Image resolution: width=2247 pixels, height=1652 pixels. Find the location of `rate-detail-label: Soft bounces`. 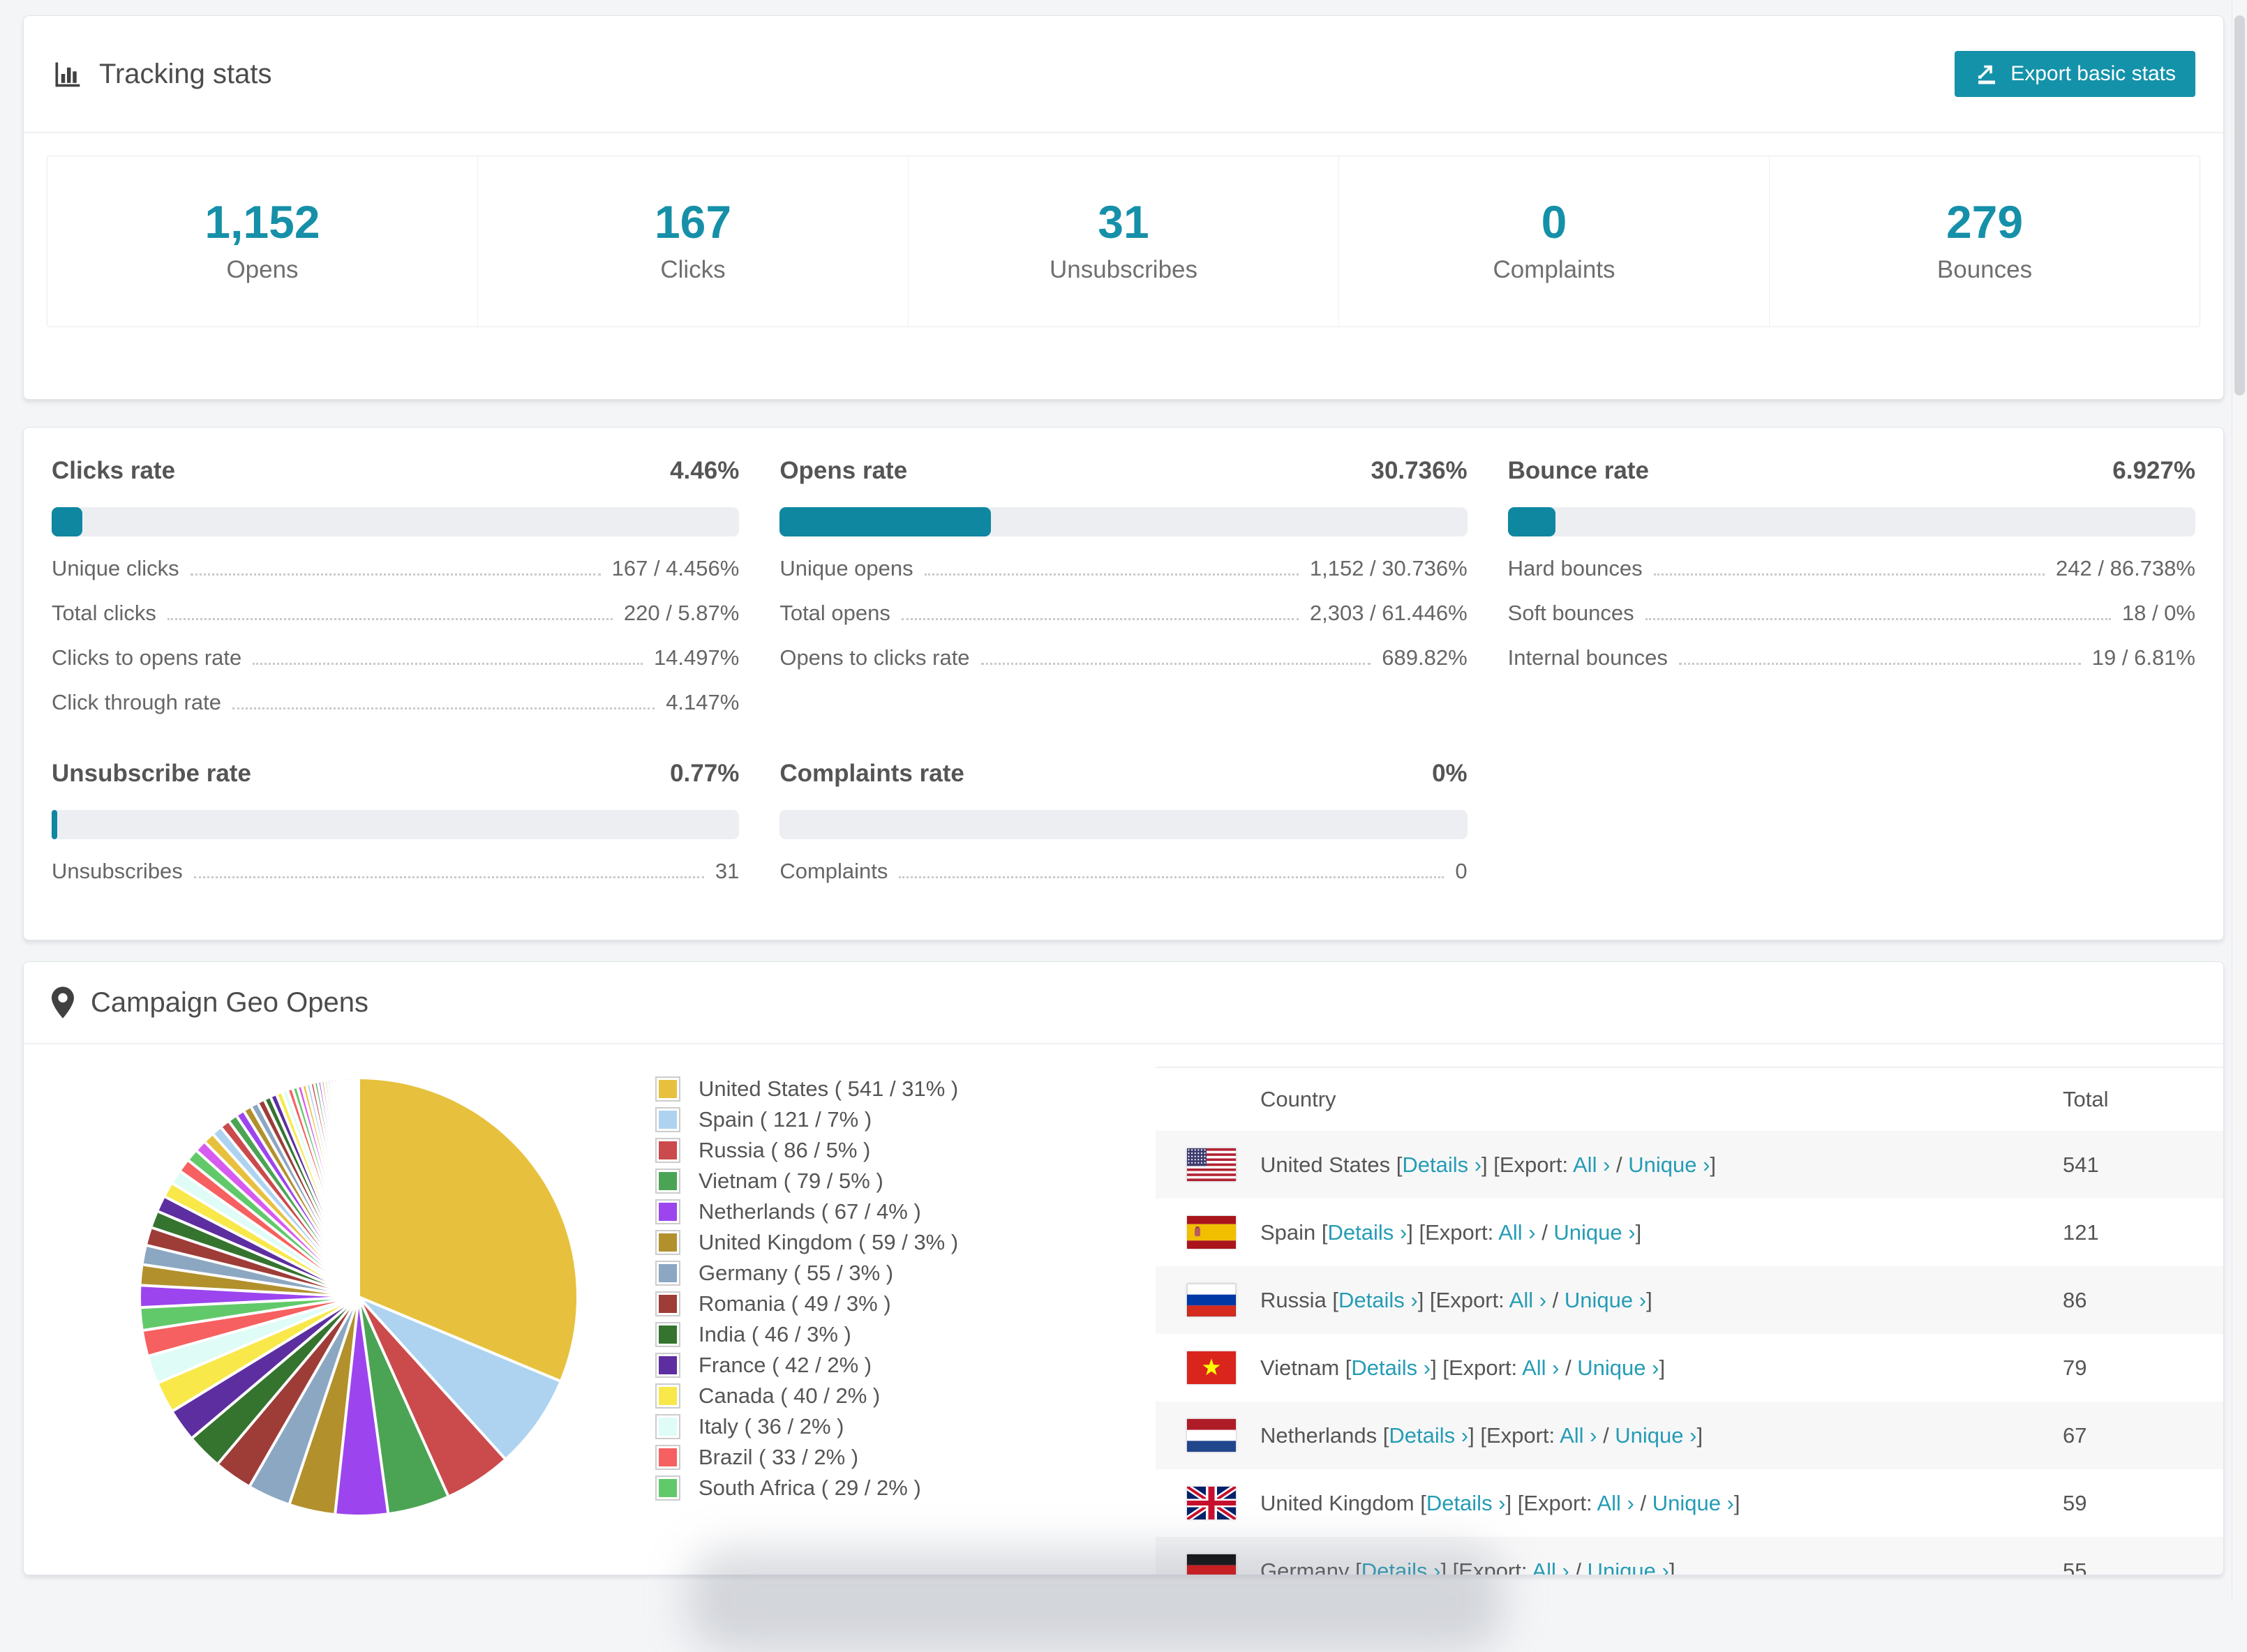

rate-detail-label: Soft bounces is located at coordinates (1570, 613).